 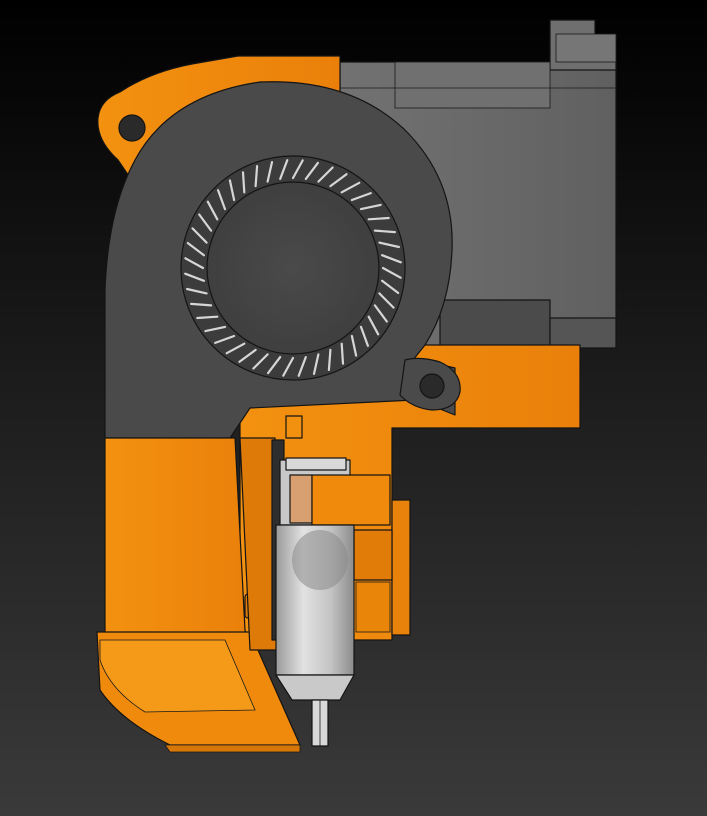 What do you see at coordinates (294, 427) in the screenshot?
I see `extruder-tab` at bounding box center [294, 427].